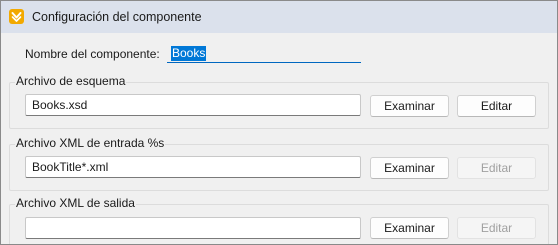 The width and height of the screenshot is (558, 245). I want to click on title-bar: Configuración del componente, so click(279, 17).